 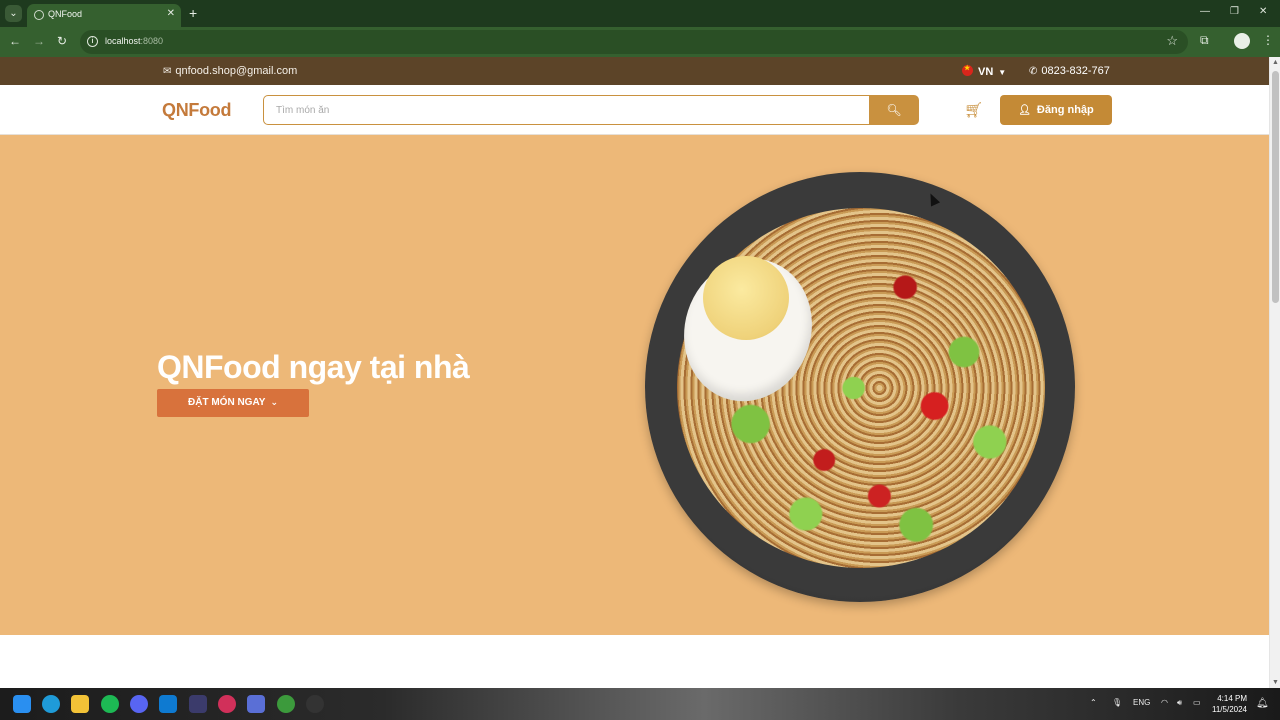 I want to click on vscode-icon, so click(x=168, y=704).